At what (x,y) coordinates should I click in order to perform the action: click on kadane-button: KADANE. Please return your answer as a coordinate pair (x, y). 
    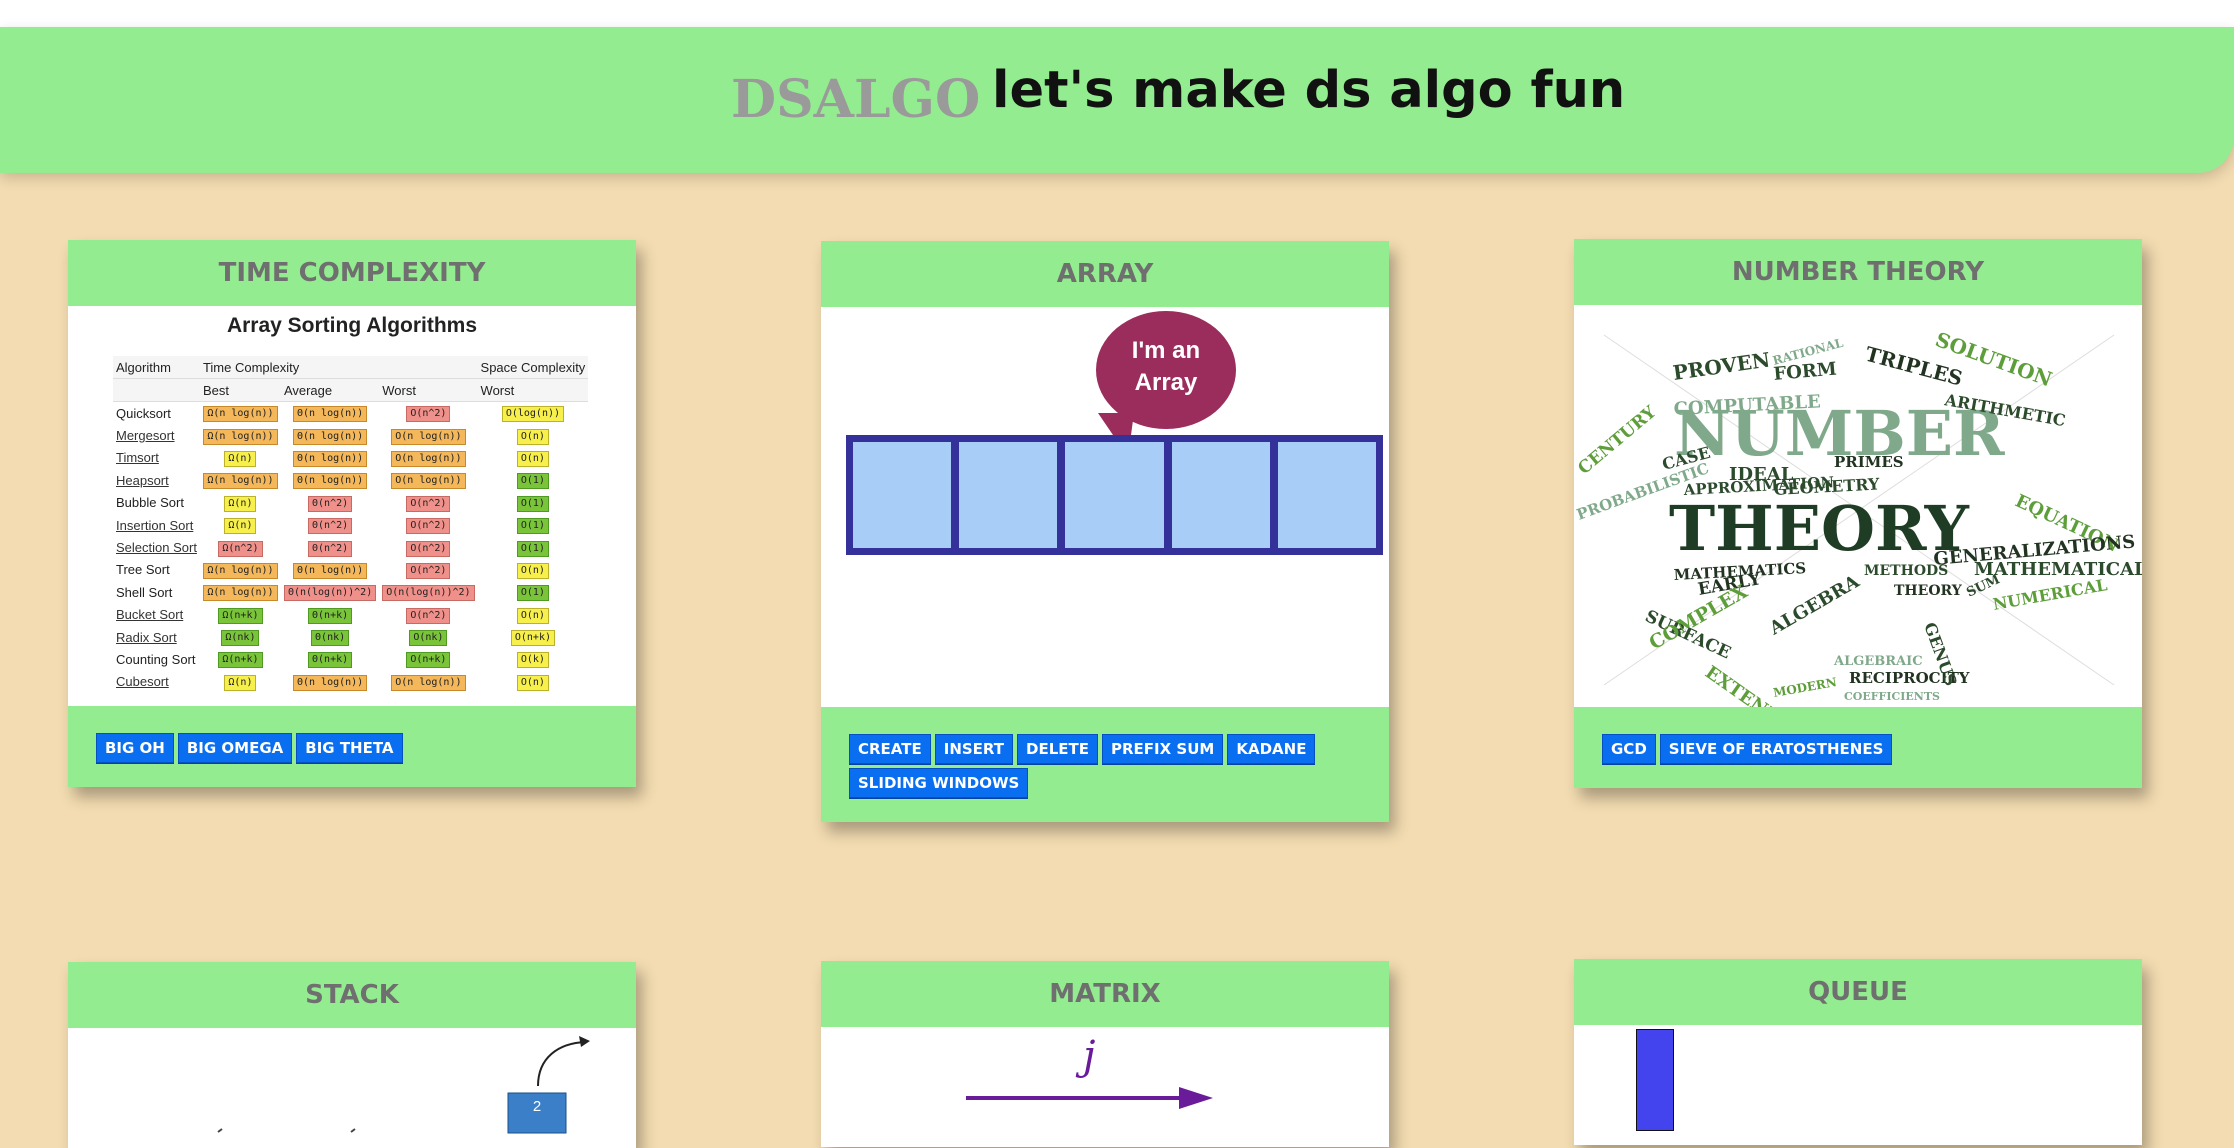
    Looking at the image, I should click on (1271, 749).